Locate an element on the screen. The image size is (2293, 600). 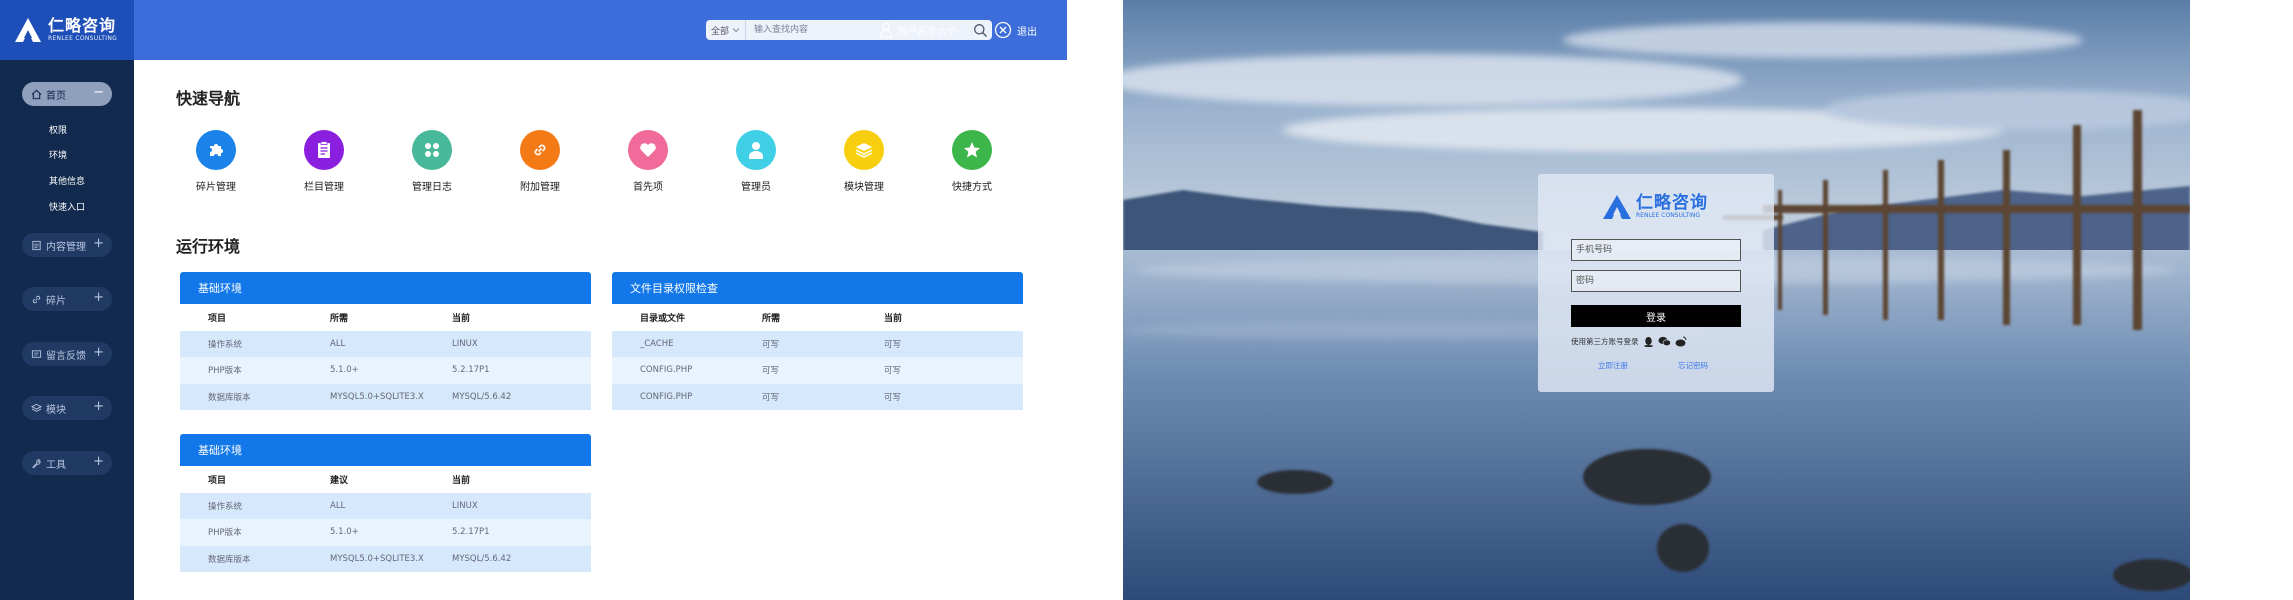
quick-nav-label: 附加管理 is located at coordinates (540, 187).